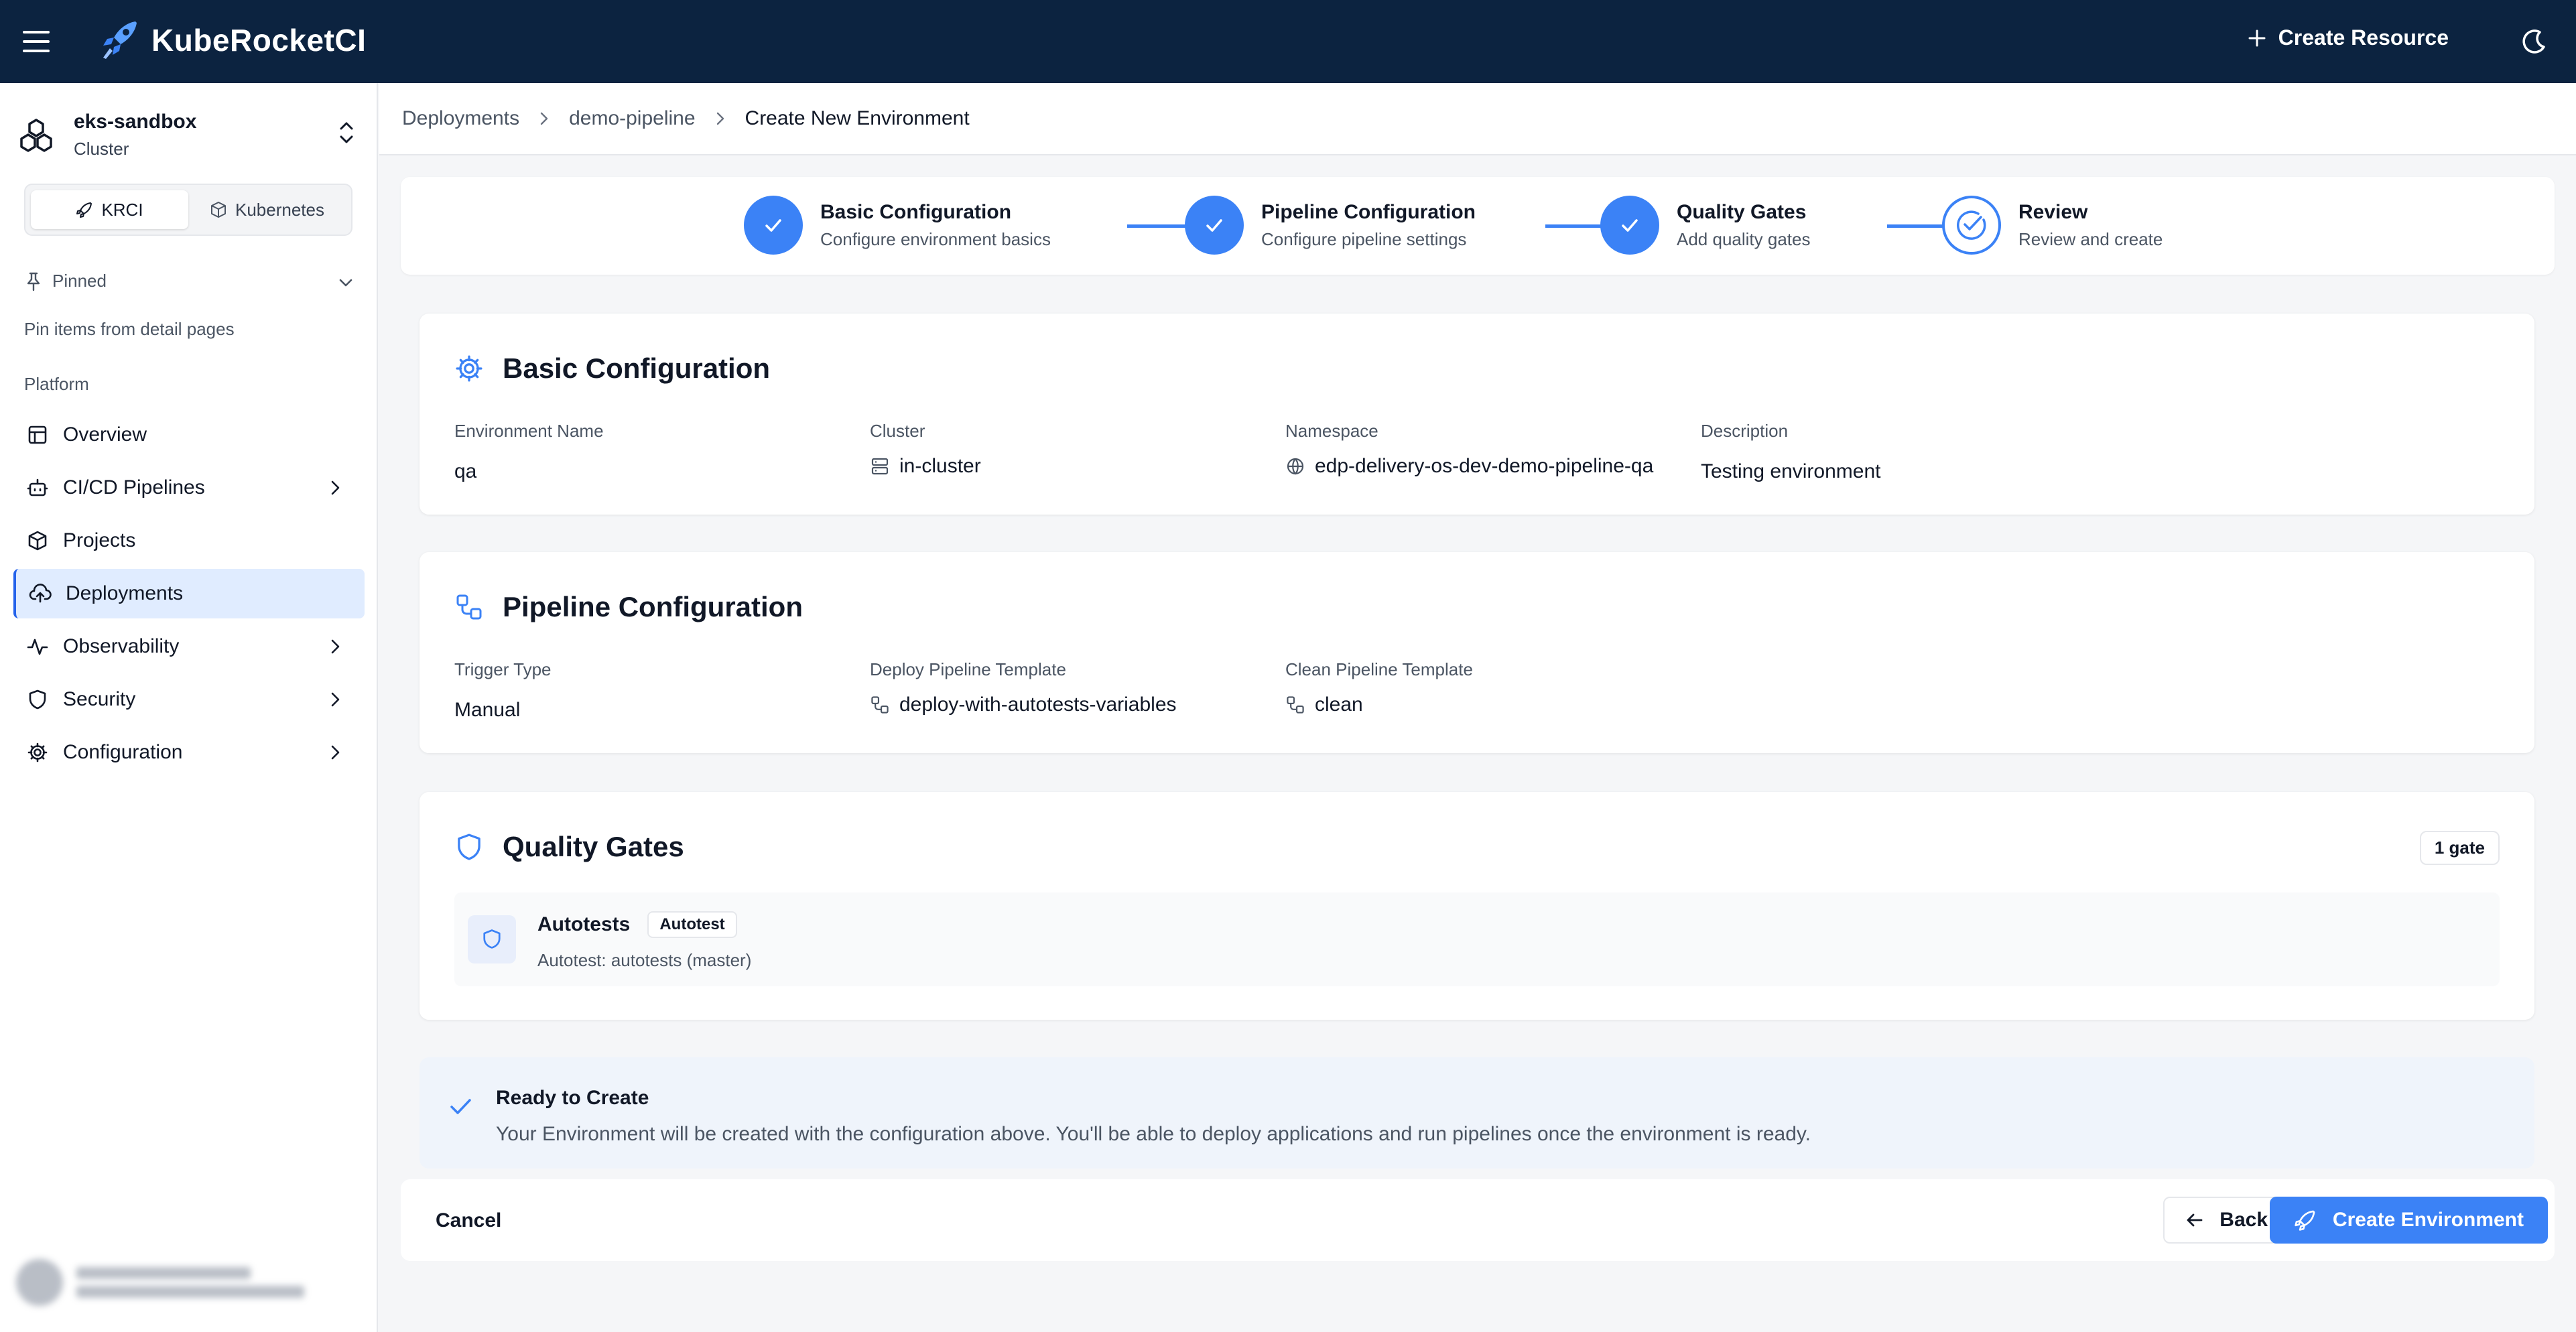 This screenshot has width=2576, height=1332. I want to click on field-value-row: edp-delivery-os-dev-demo-pipeline-qa, so click(1469, 466).